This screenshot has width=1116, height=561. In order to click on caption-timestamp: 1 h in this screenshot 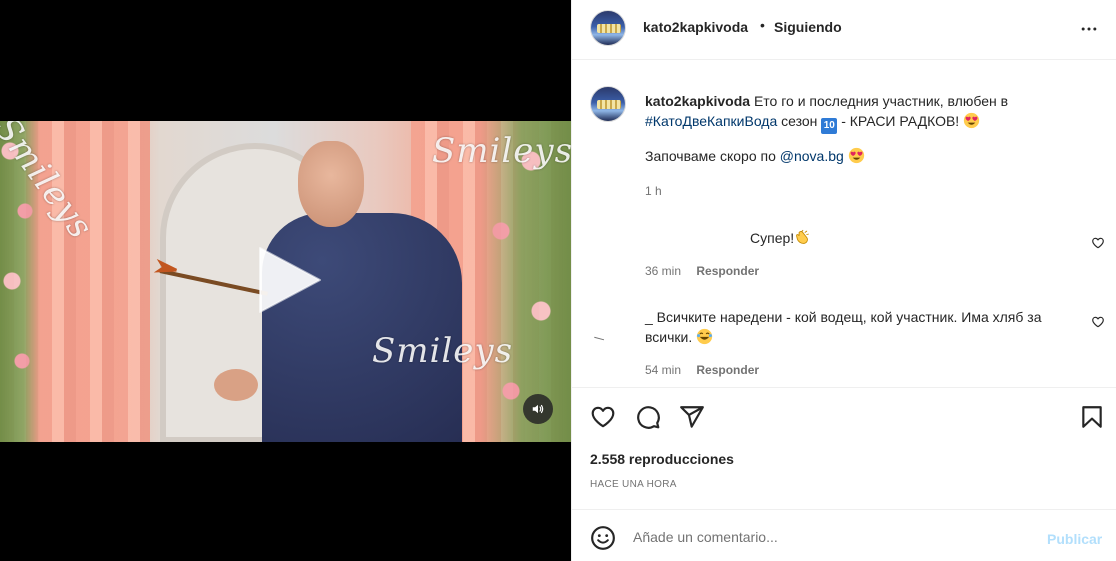, I will do `click(653, 191)`.